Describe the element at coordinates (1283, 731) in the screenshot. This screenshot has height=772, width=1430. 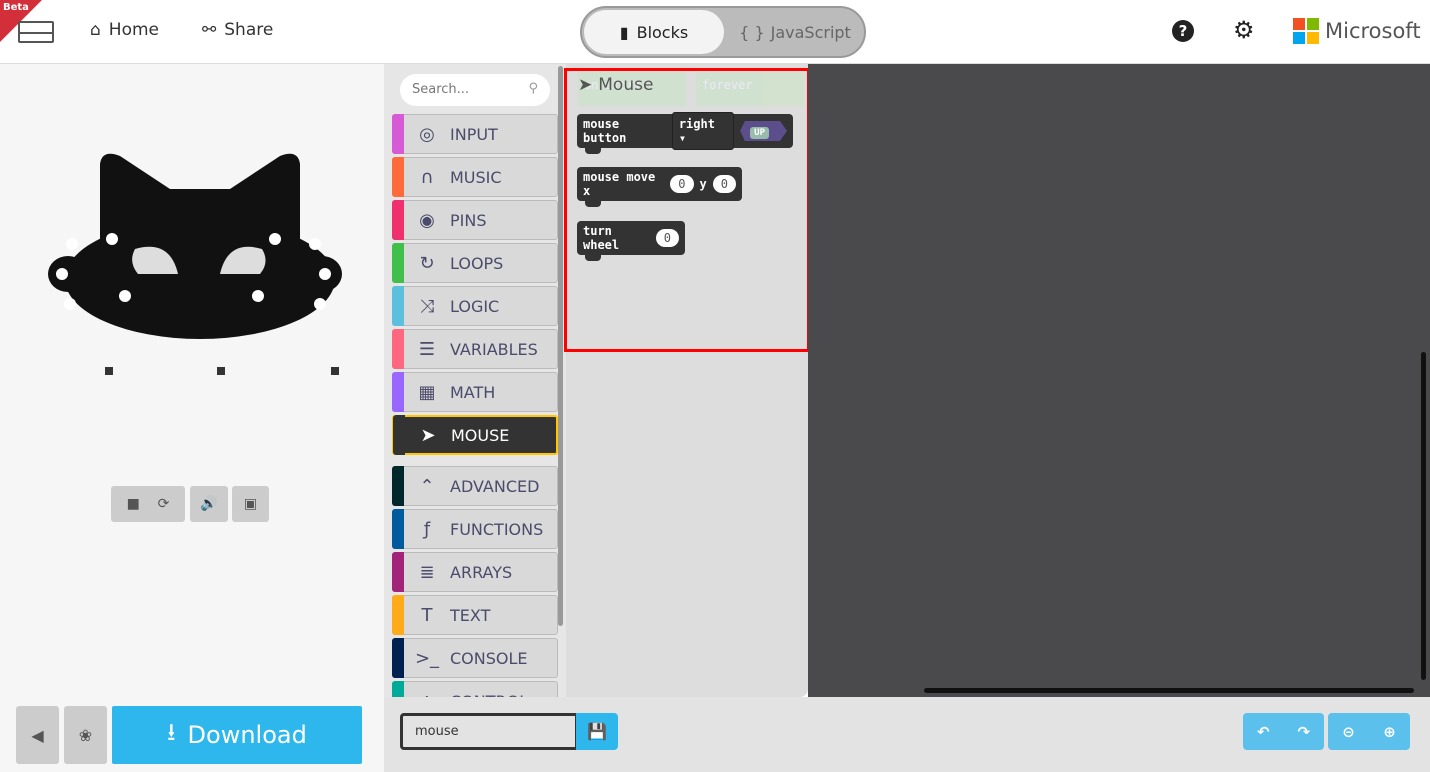
I see `undo-redo-group: ↶ ↷` at that location.